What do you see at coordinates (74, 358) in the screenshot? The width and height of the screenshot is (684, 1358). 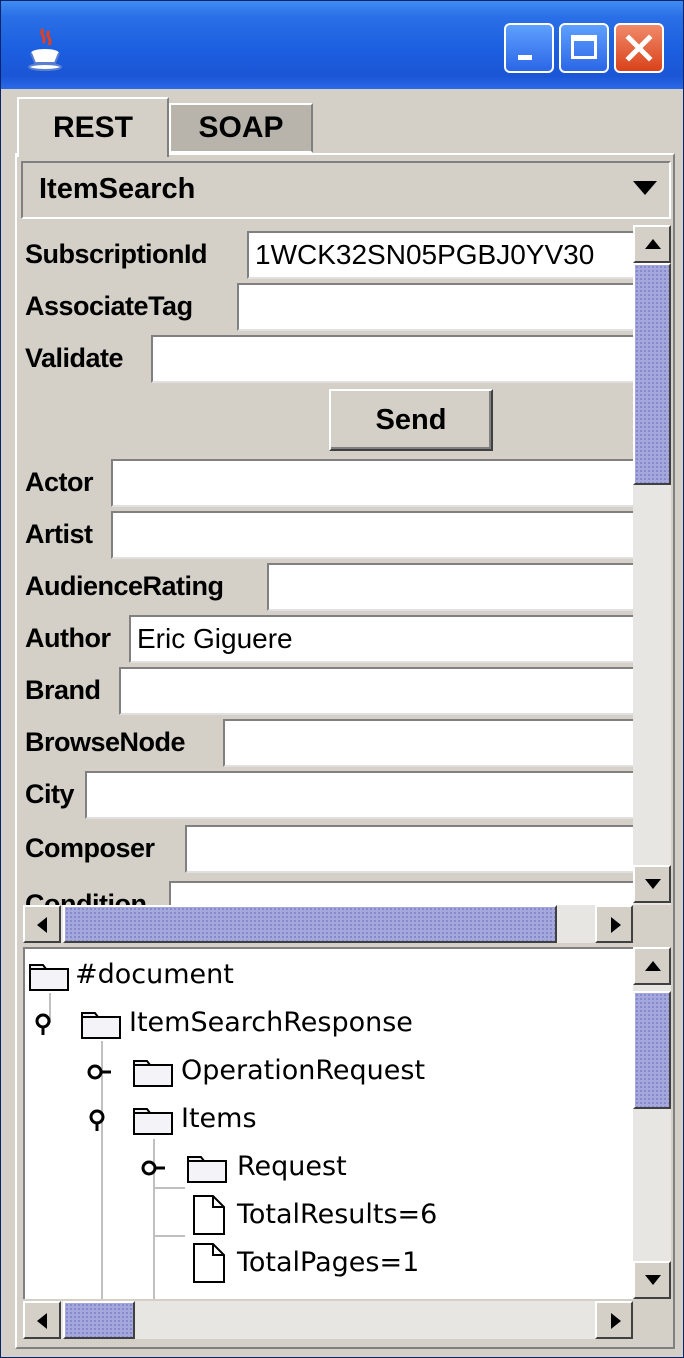 I see `field-label: Validate` at bounding box center [74, 358].